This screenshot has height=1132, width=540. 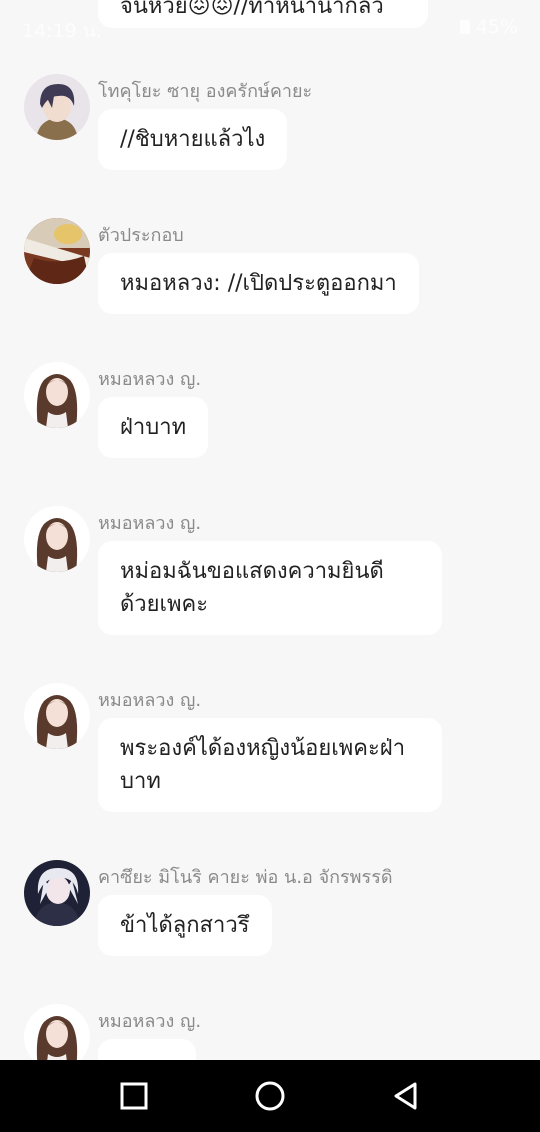 I want to click on status-bar: 14:19 น. 45%, so click(x=270, y=28).